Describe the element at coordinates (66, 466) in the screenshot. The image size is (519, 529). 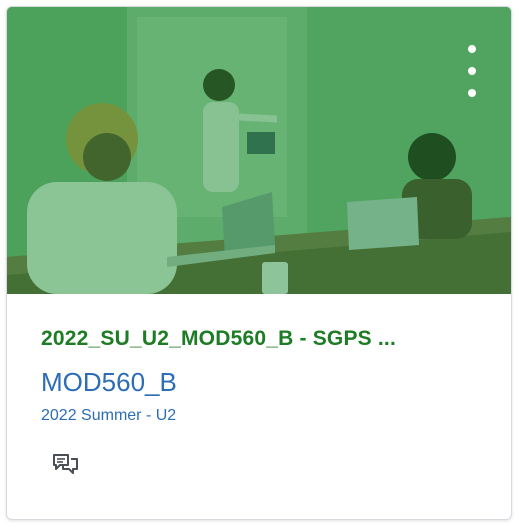
I see `discussions-icon` at that location.